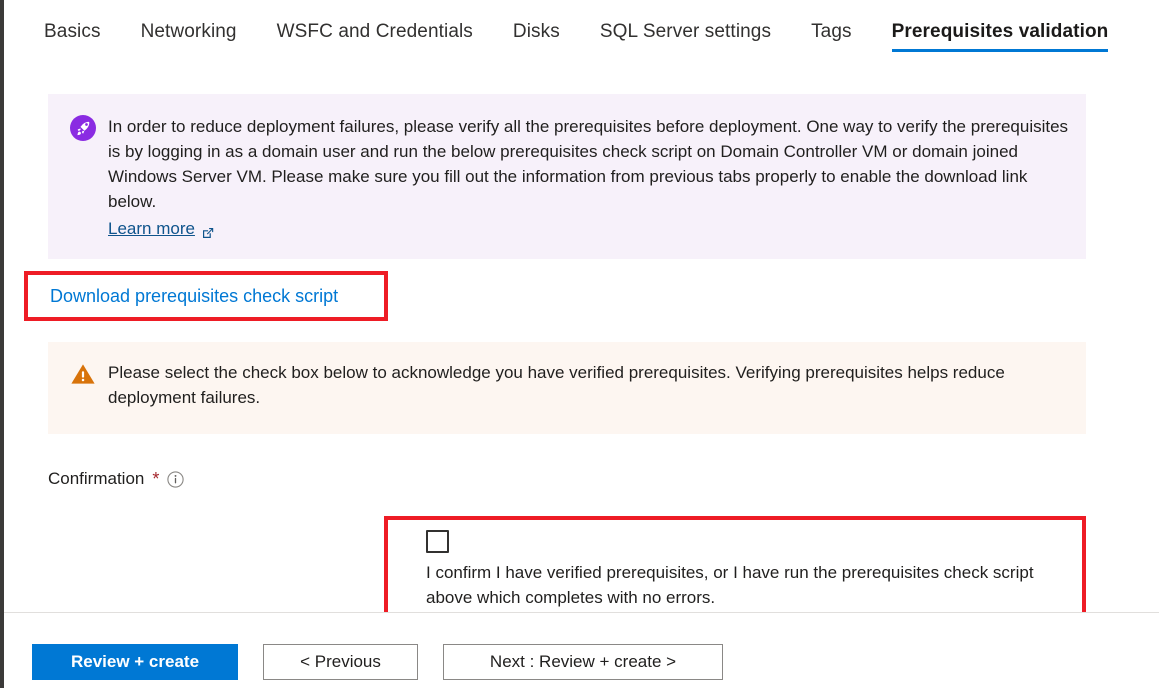 Image resolution: width=1159 pixels, height=689 pixels. What do you see at coordinates (685, 28) in the screenshot?
I see `tab-sql-server-settings: SQL Server settings` at bounding box center [685, 28].